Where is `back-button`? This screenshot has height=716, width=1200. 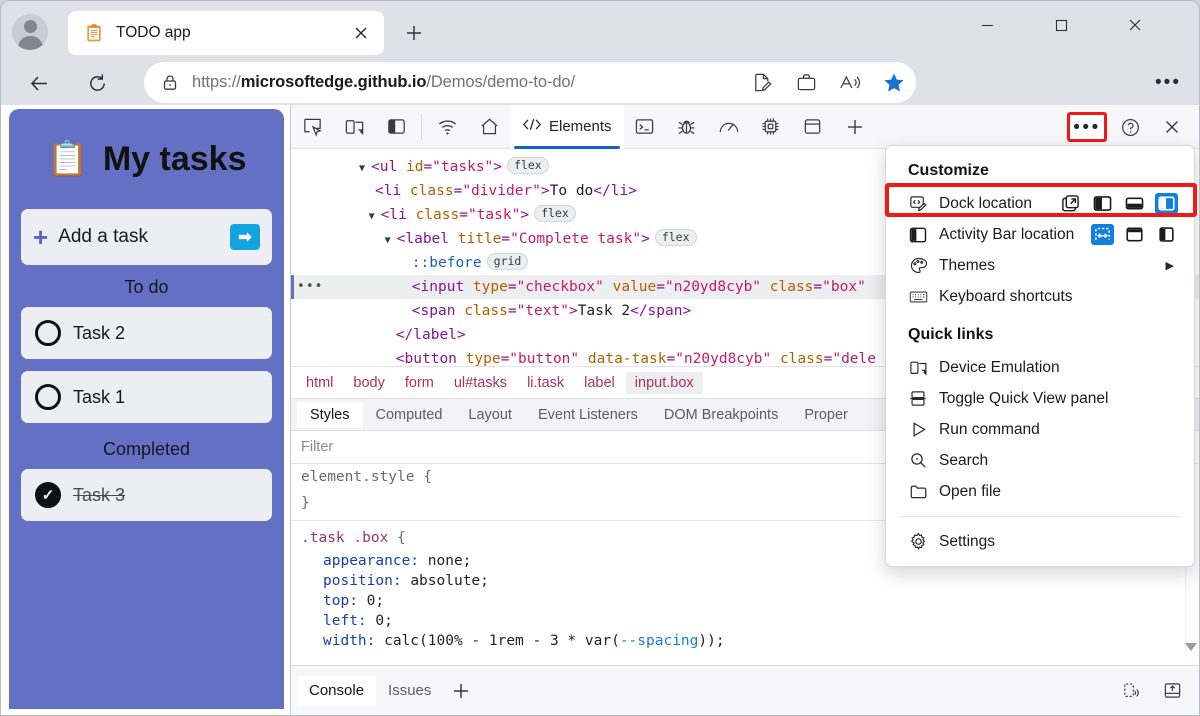 back-button is located at coordinates (39, 83).